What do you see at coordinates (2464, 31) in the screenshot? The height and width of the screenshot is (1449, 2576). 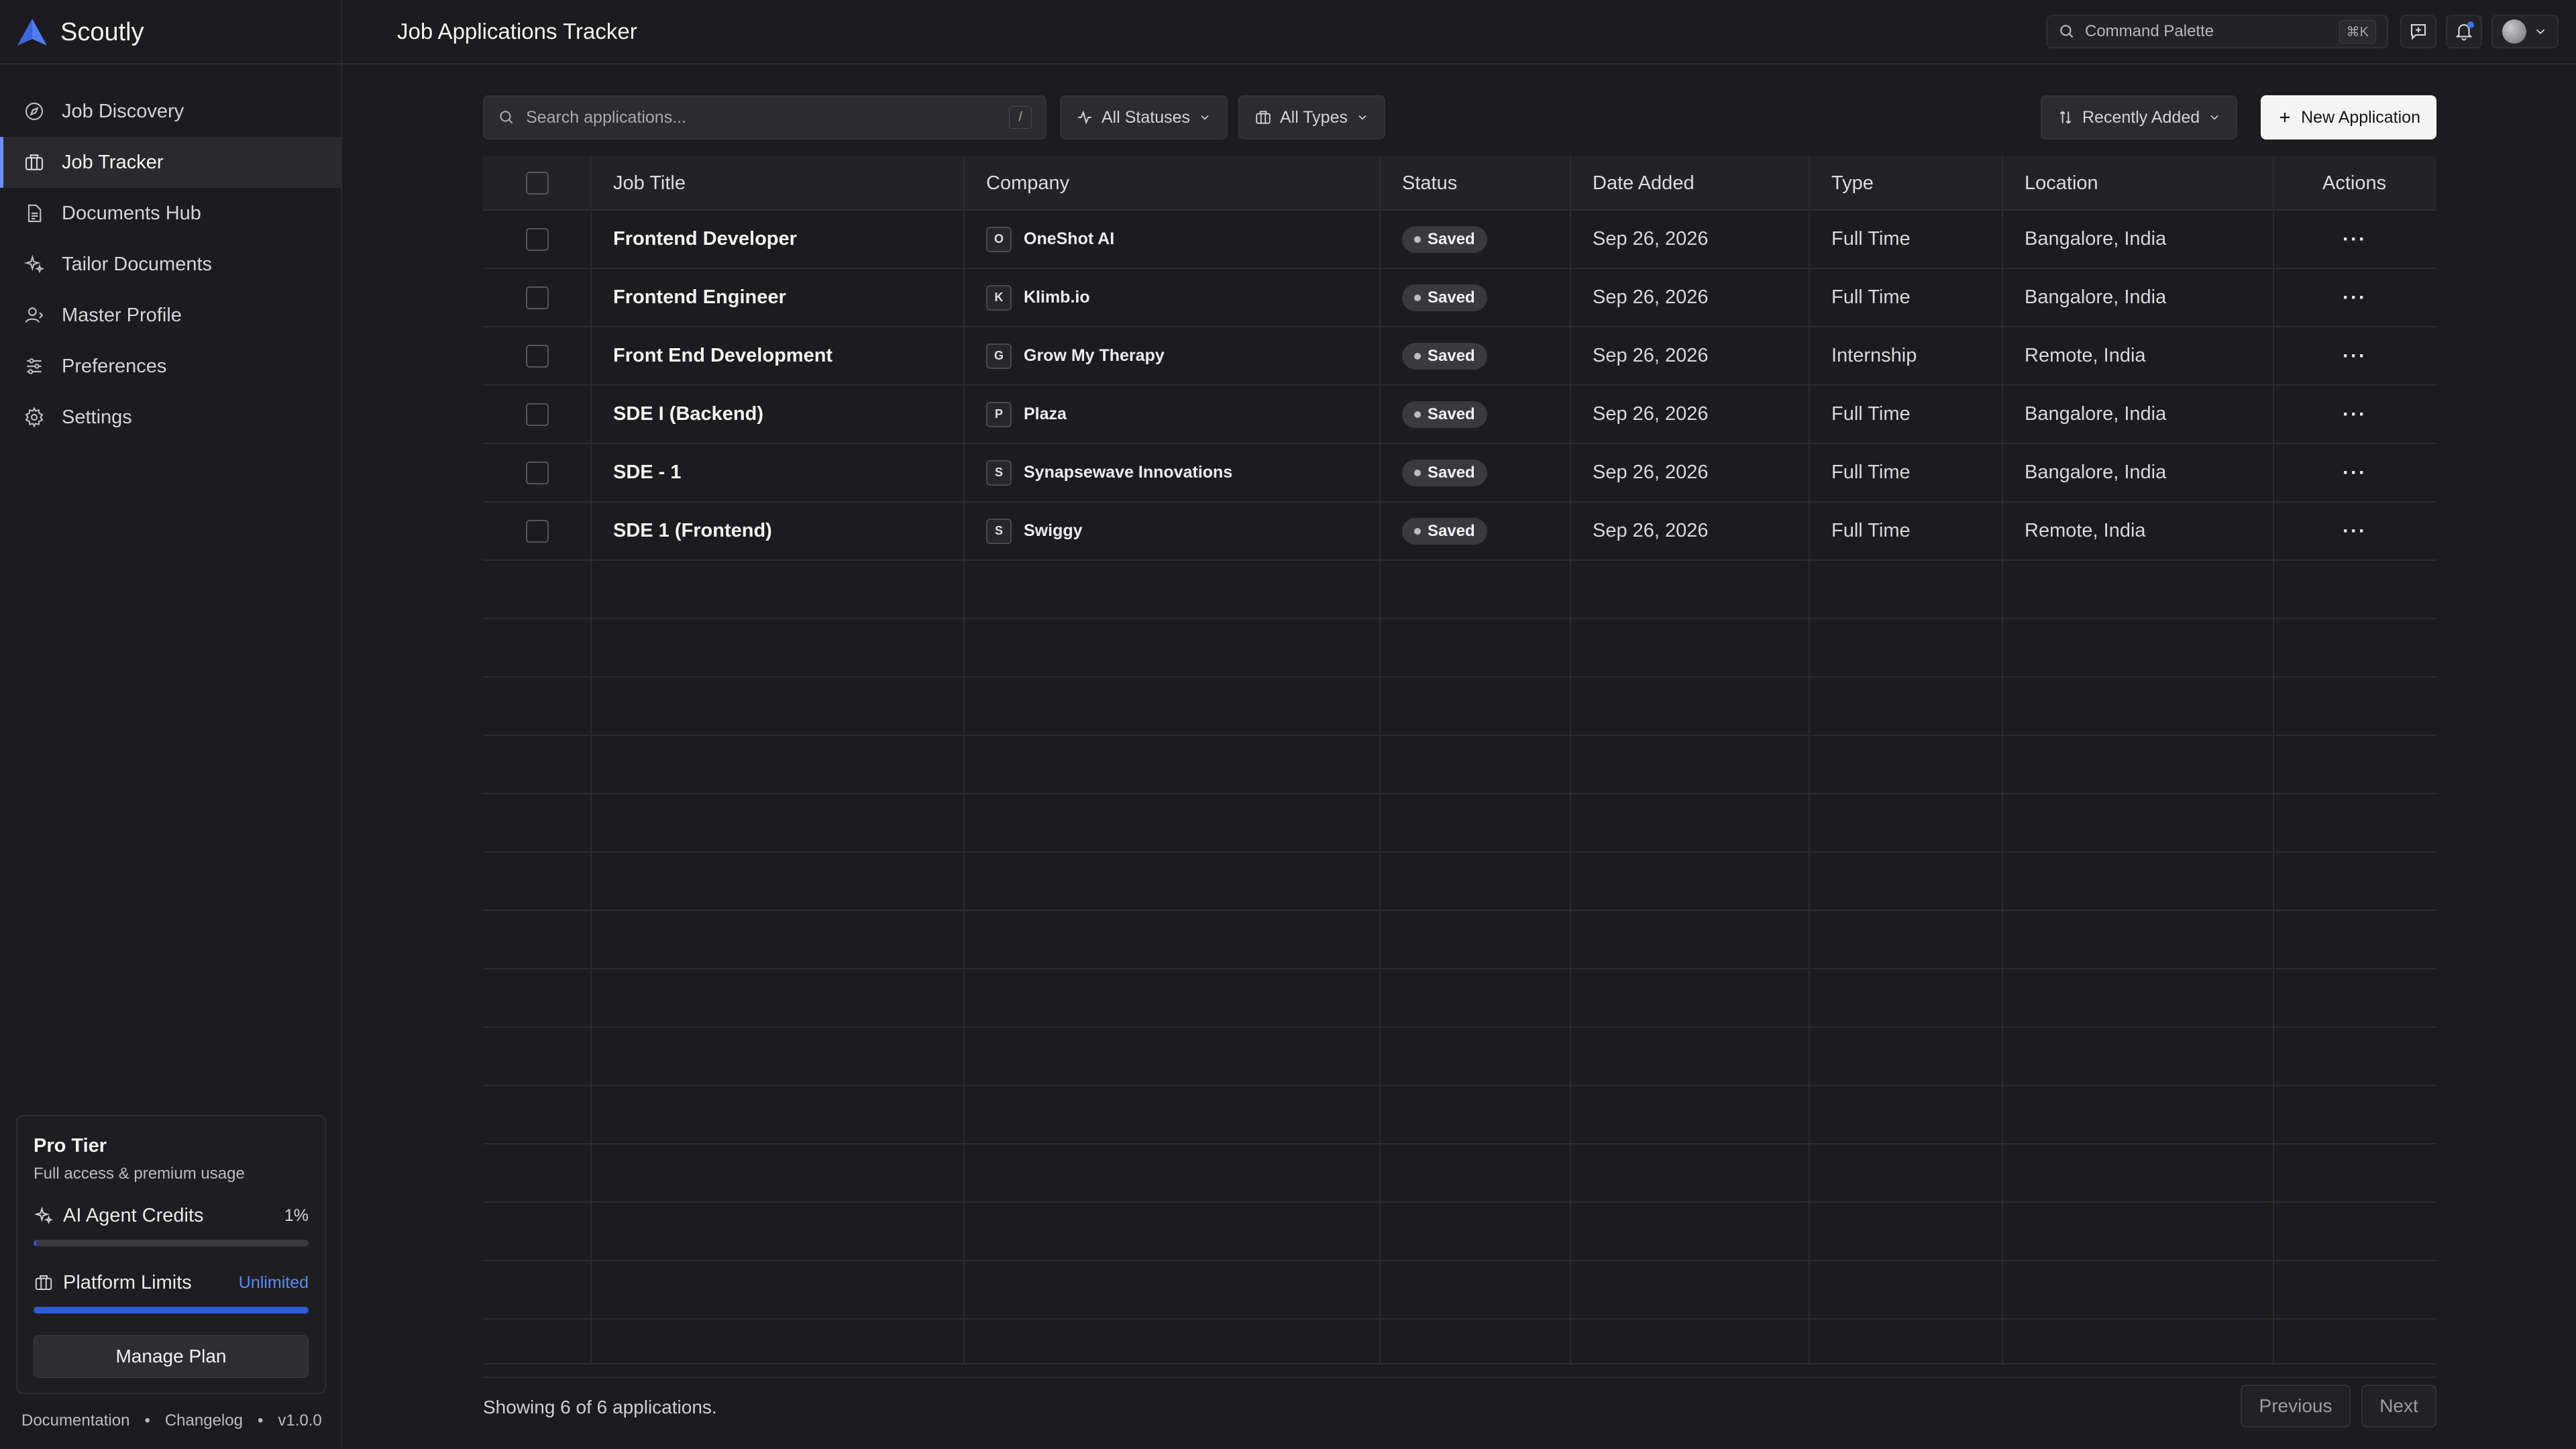 I see `notifications-button` at bounding box center [2464, 31].